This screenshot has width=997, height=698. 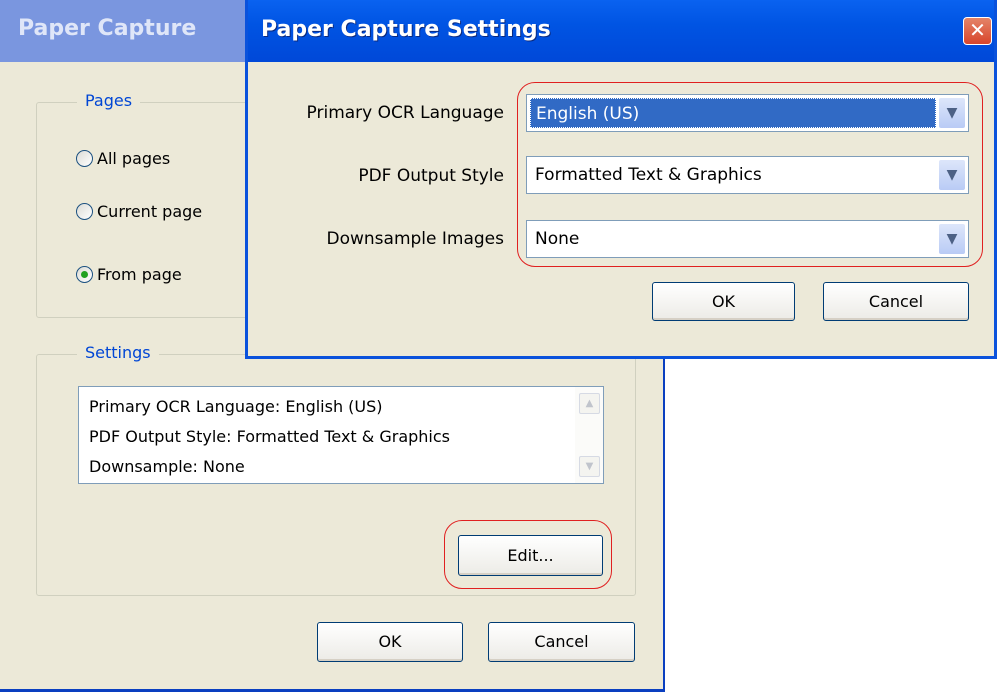 I want to click on vertical-scrollbar: ▲ ▼, so click(x=589, y=435).